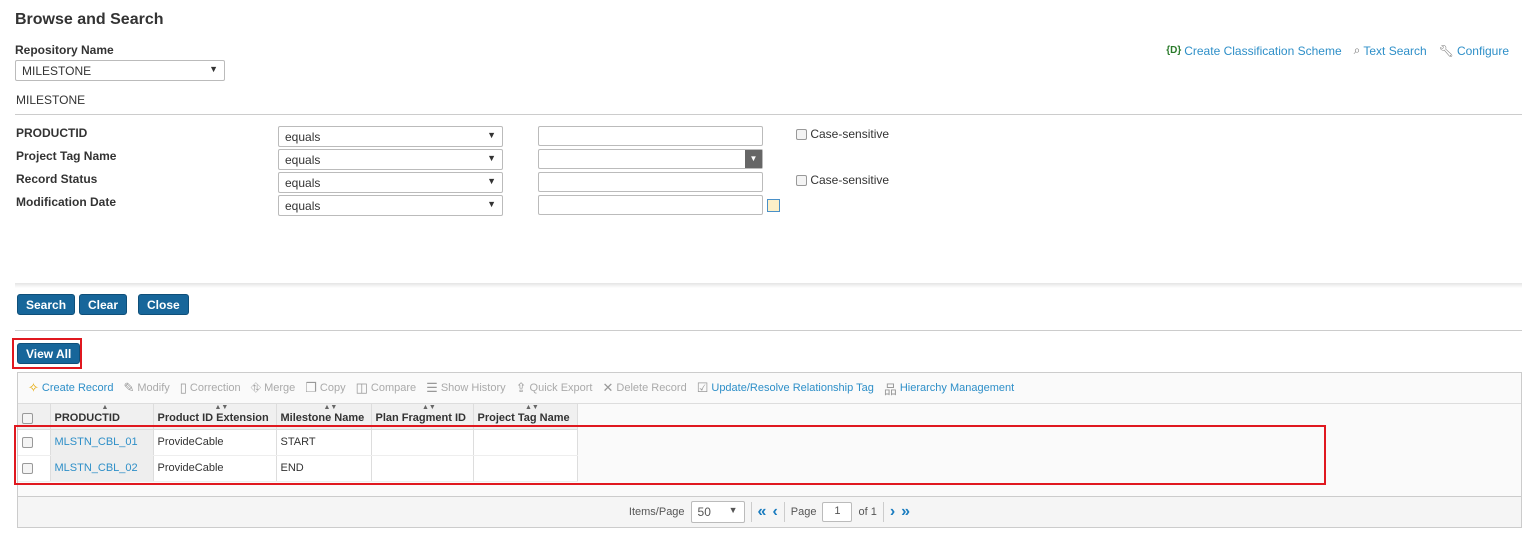 This screenshot has width=1529, height=533. What do you see at coordinates (89, 19) in the screenshot?
I see `page-title: Browse and Search` at bounding box center [89, 19].